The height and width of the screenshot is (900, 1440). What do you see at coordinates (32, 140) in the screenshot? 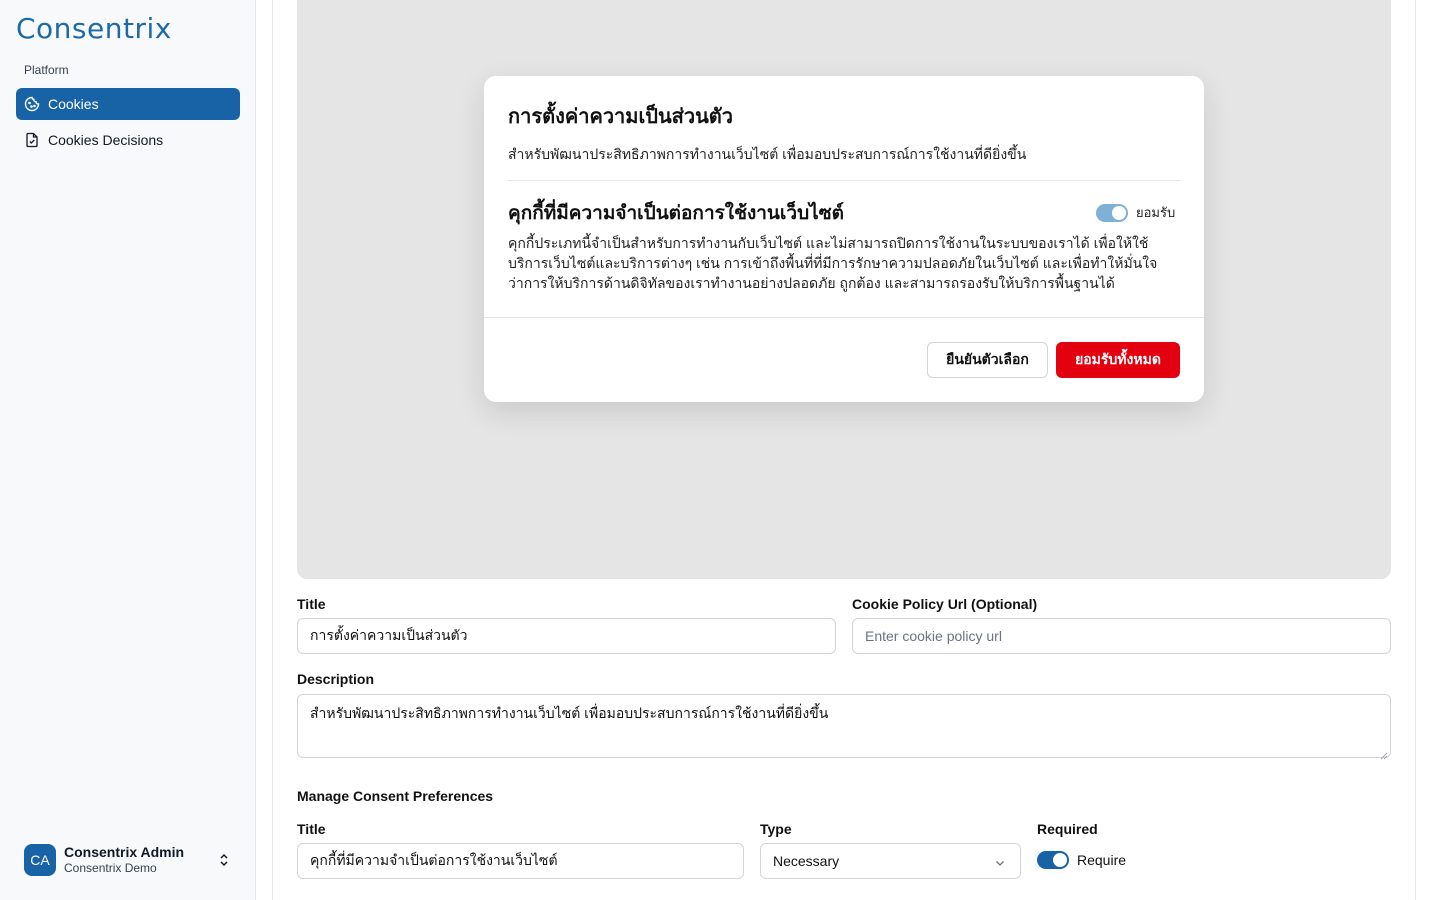
I see `file-check-icon` at bounding box center [32, 140].